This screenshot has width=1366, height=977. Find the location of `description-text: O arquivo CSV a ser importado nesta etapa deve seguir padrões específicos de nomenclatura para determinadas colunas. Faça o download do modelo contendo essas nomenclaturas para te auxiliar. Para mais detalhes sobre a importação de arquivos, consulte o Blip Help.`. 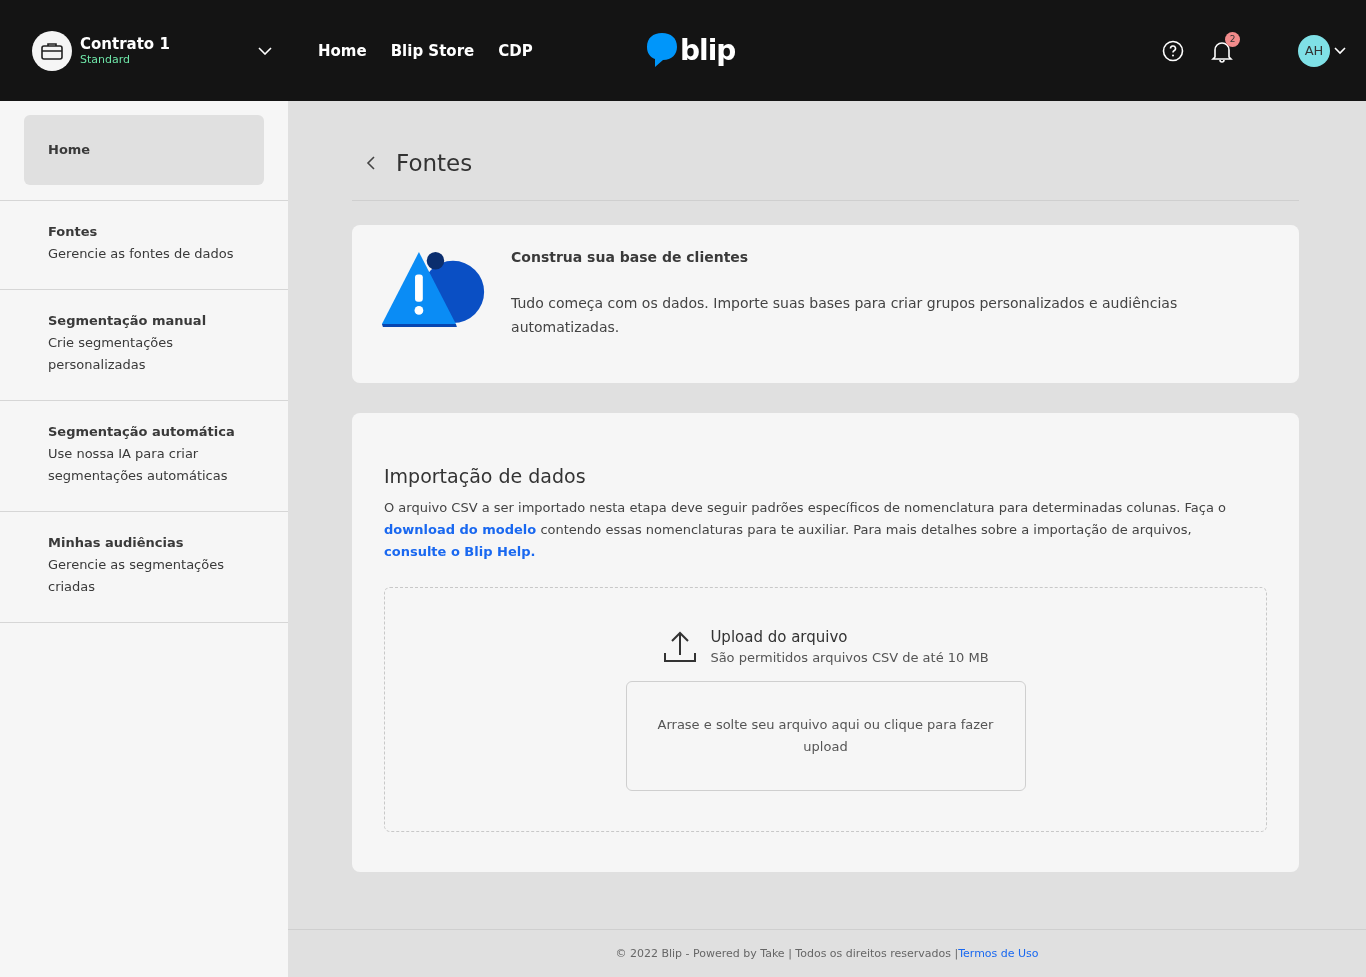

description-text: O arquivo CSV a ser importado nesta etapa deve seguir padrões específicos de nomenclatura para determinadas colunas. Faça o download do modelo contendo essas nomenclaturas para te auxiliar. Para mais detalhes sobre a importação de arquivos, consulte o Blip Help. is located at coordinates (806, 530).